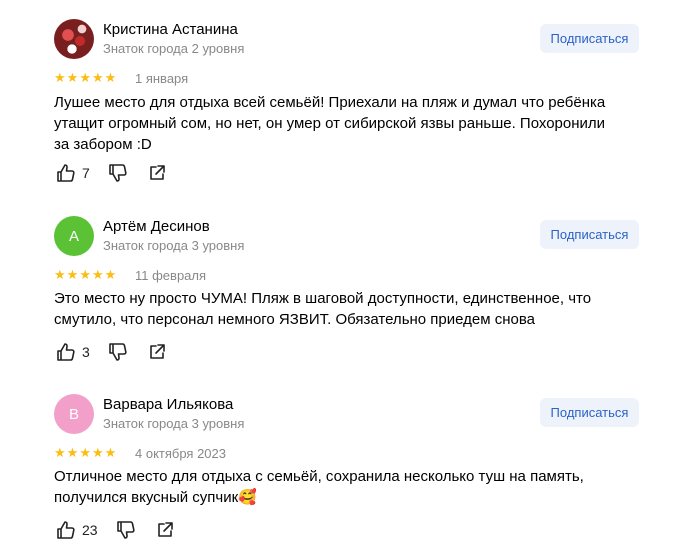 This screenshot has height=547, width=700. I want to click on avatar: А, so click(74, 236).